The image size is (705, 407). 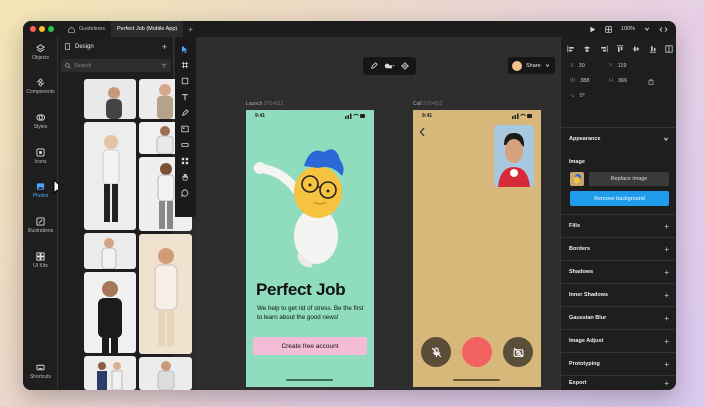 What do you see at coordinates (669, 49) in the screenshot?
I see `distribute-icon` at bounding box center [669, 49].